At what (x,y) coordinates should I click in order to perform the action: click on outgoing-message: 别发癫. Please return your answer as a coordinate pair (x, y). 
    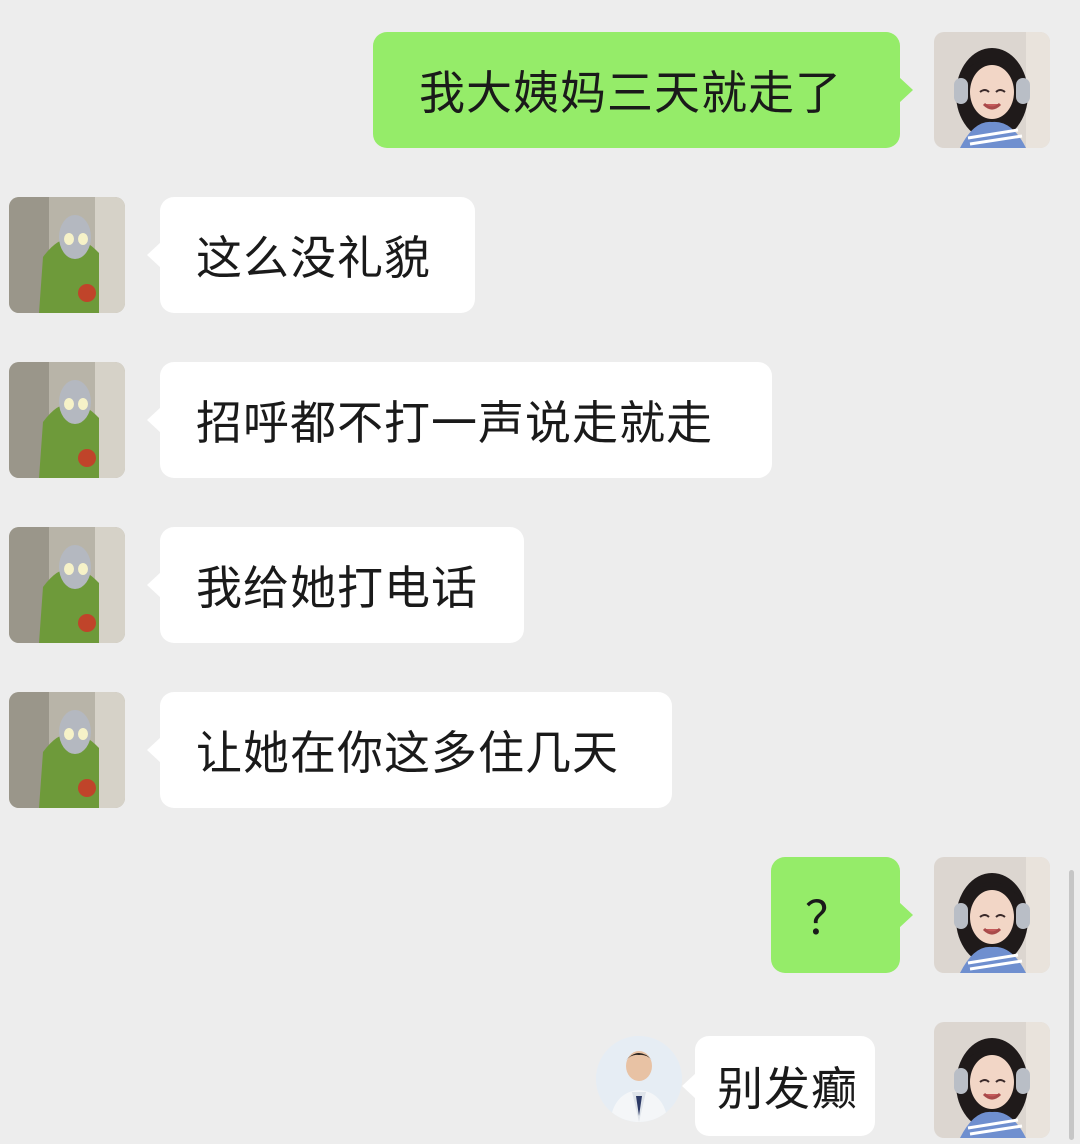
    Looking at the image, I should click on (778, 1086).